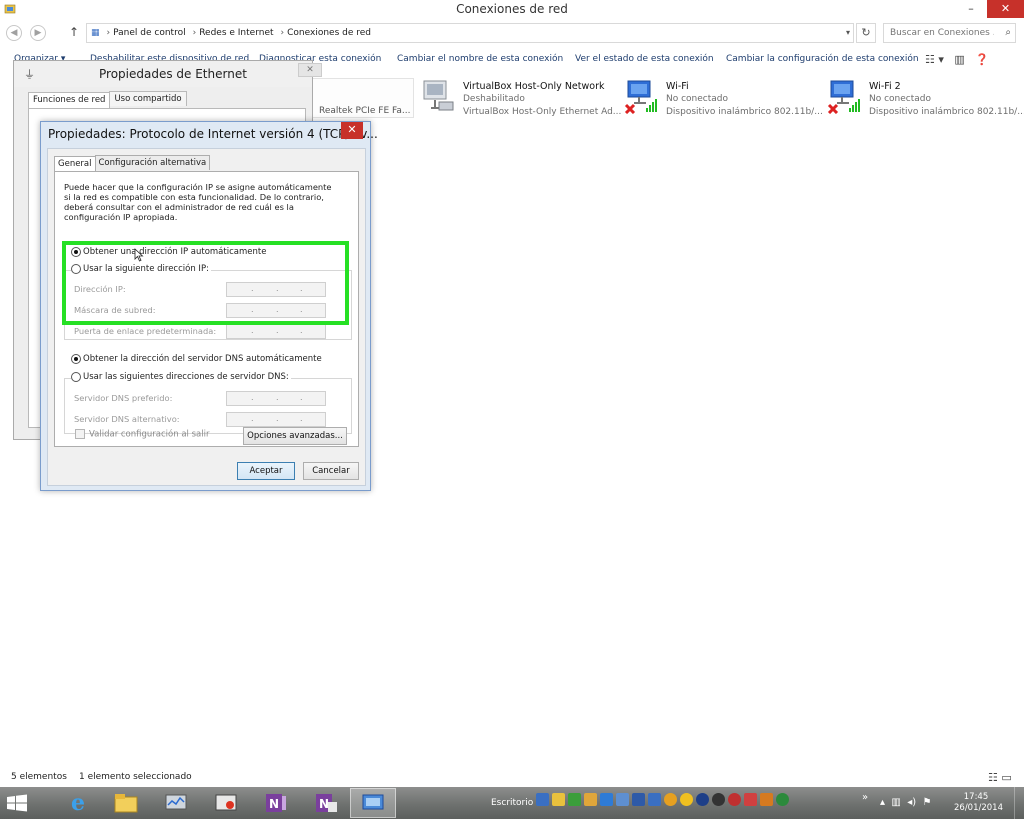  Describe the element at coordinates (14, 33) in the screenshot. I see `back-arrow-icon: ◀` at that location.